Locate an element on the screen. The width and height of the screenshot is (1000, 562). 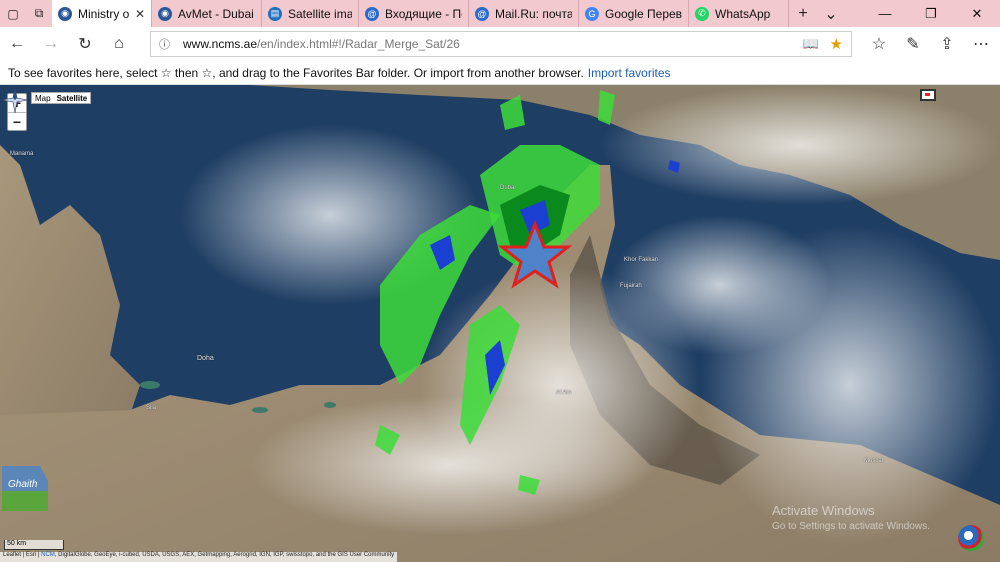
back-arrow-icon: ← is located at coordinates (17, 44).